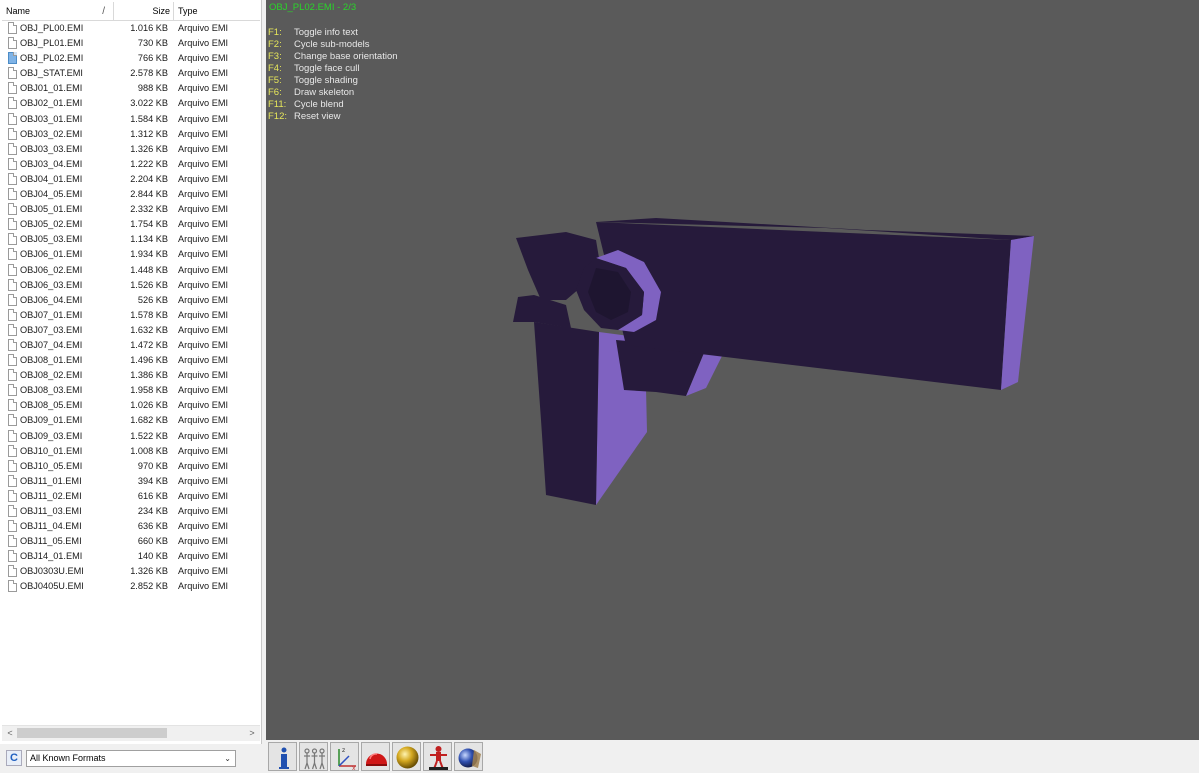 Image resolution: width=1199 pixels, height=773 pixels. I want to click on file-row: OBJ10_01.EMI 1.008 KB Arquivo EMI, so click(131, 451).